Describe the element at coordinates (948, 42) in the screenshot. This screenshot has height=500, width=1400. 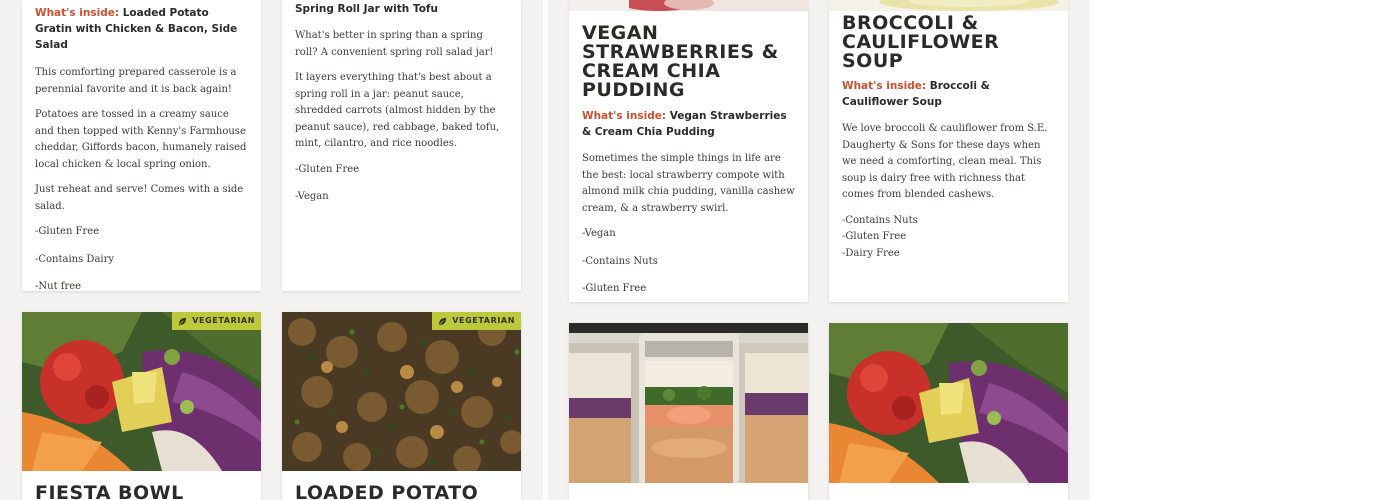
I see `card-title: BROCCOLI & CAULIFLOWER SOUP` at that location.